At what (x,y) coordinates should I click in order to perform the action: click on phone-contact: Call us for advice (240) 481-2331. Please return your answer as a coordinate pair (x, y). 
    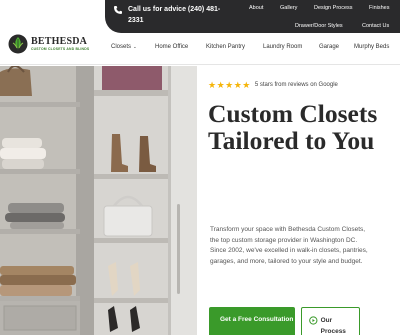
    Looking at the image, I should click on (170, 15).